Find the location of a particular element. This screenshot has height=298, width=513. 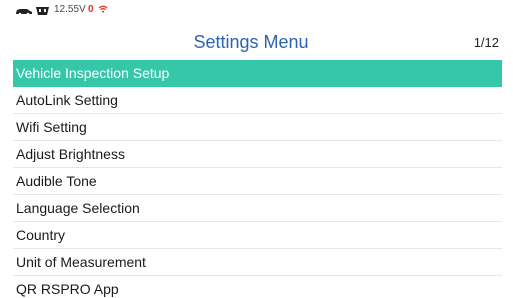

menu-item-autolink-setting: AutoLink Setting is located at coordinates (257, 100).